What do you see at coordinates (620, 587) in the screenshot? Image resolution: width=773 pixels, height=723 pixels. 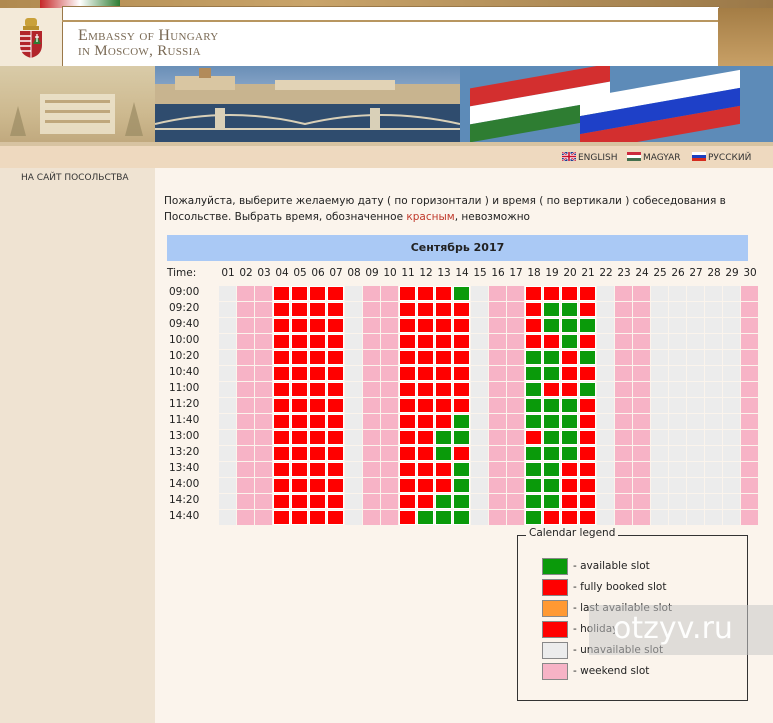 I see `legend-label: - fully booked slot` at bounding box center [620, 587].